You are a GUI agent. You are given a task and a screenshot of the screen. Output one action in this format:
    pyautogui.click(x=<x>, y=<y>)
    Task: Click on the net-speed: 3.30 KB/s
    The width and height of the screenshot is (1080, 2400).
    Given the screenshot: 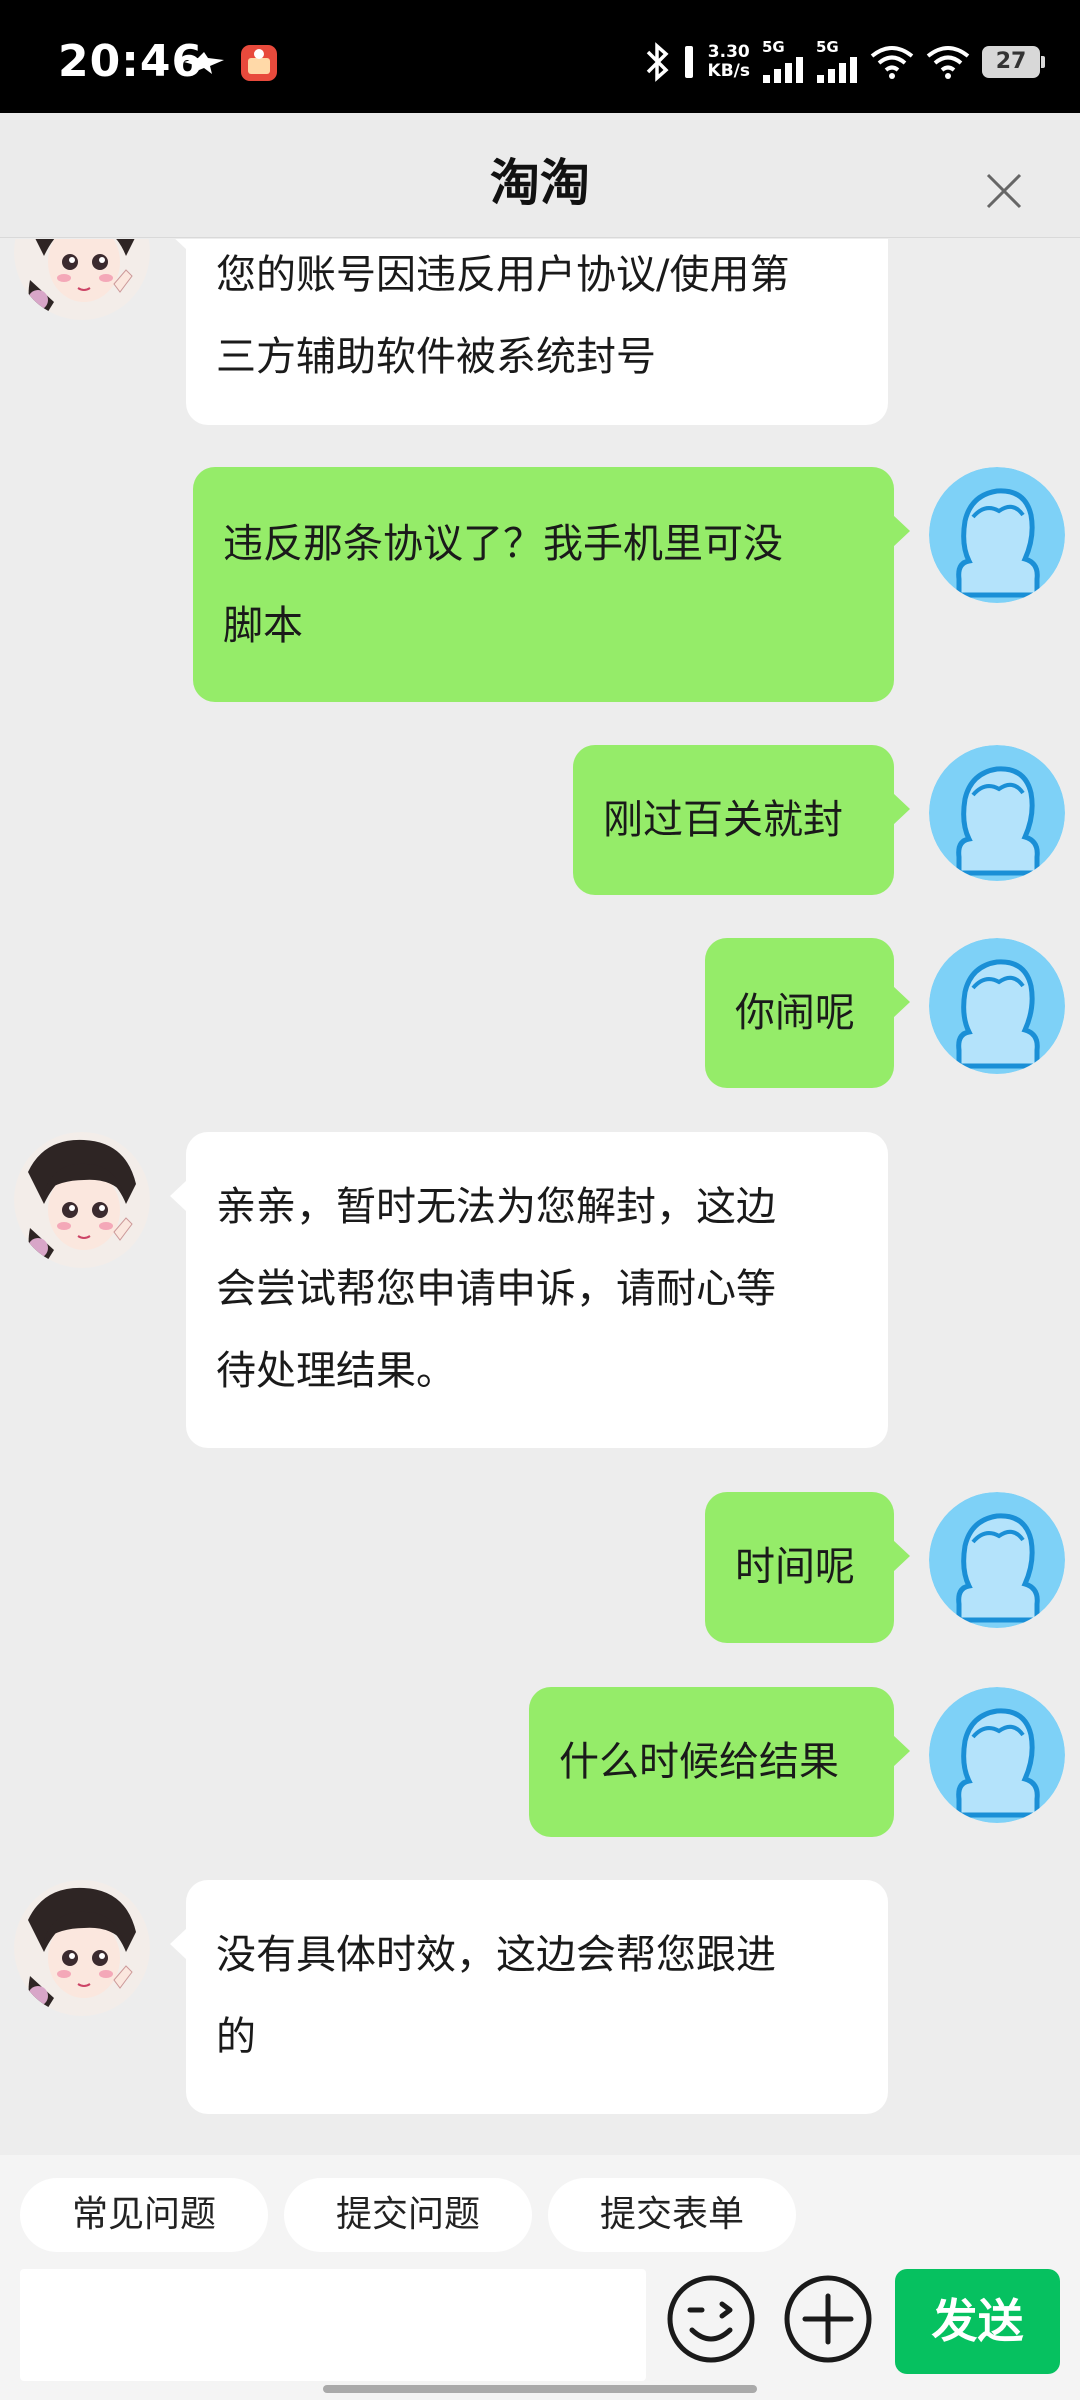 What is the action you would take?
    pyautogui.click(x=728, y=61)
    